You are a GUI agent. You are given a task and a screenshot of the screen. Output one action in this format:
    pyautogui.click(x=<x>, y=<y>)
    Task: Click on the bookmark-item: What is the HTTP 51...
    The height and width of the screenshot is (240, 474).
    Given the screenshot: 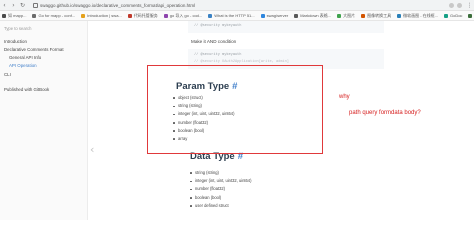 What is the action you would take?
    pyautogui.click(x=231, y=15)
    